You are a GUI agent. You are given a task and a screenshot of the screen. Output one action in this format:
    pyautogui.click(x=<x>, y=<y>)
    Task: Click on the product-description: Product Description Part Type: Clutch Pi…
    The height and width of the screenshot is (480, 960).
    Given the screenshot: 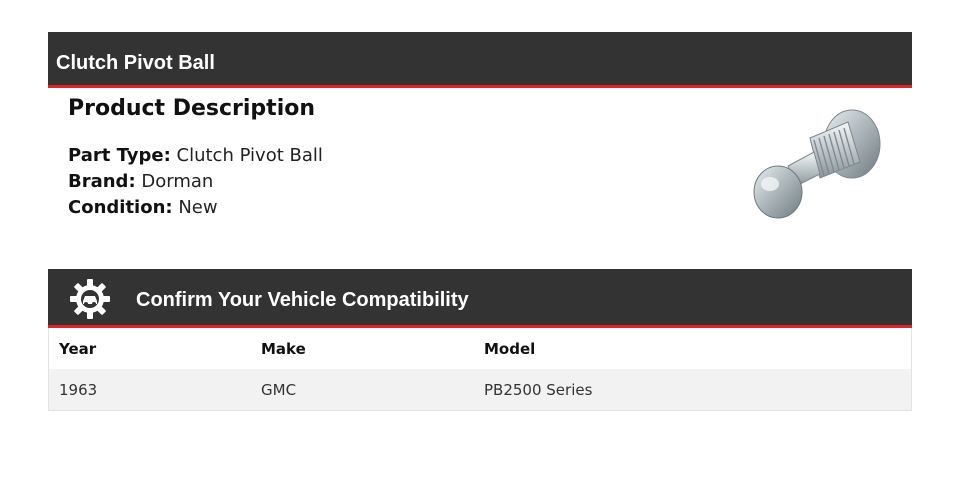 What is the action you would take?
    pyautogui.click(x=195, y=158)
    